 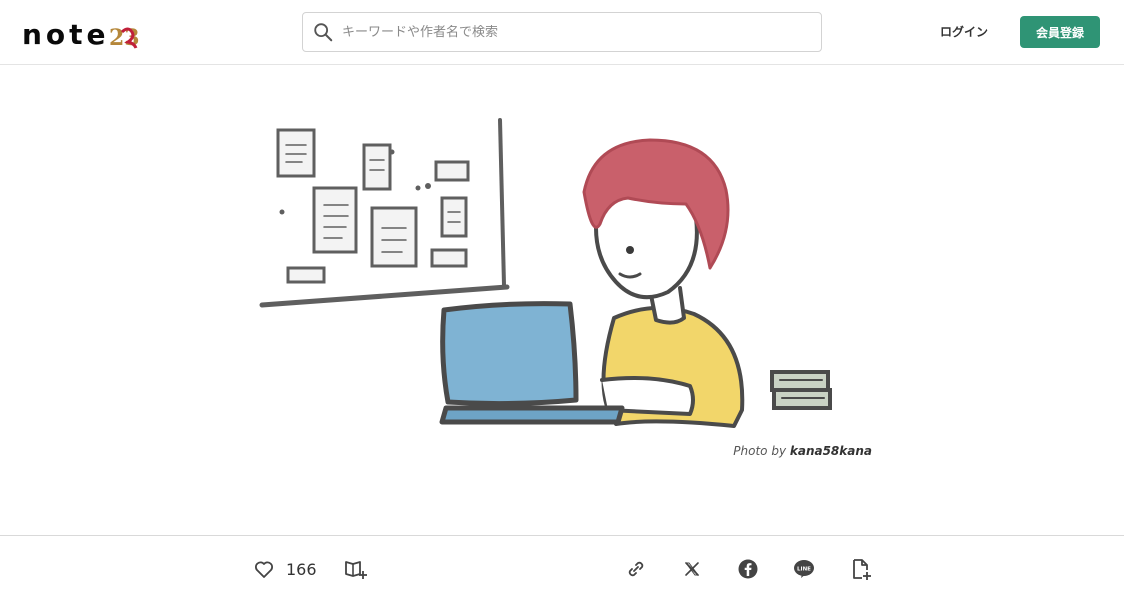 I want to click on search-input, so click(x=581, y=32).